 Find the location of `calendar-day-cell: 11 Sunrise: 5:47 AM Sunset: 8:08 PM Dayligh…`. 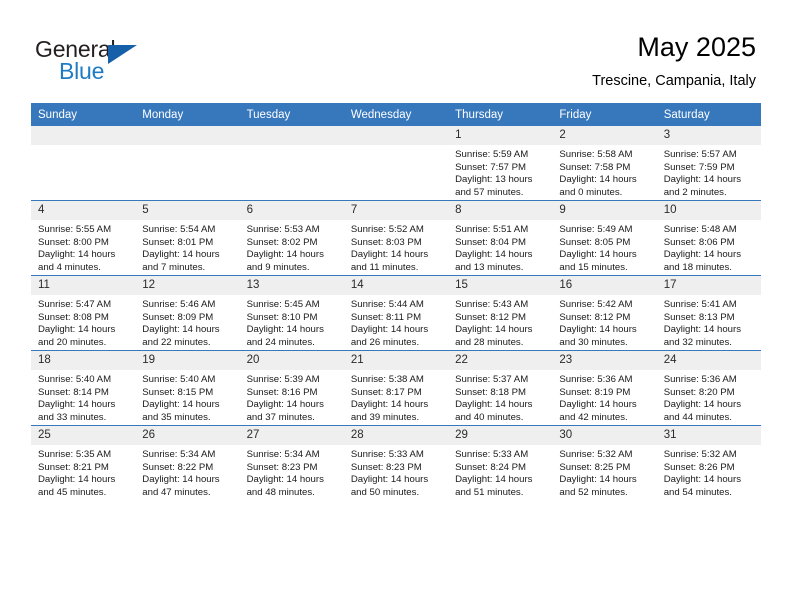

calendar-day-cell: 11 Sunrise: 5:47 AM Sunset: 8:08 PM Dayligh… is located at coordinates (83, 313).